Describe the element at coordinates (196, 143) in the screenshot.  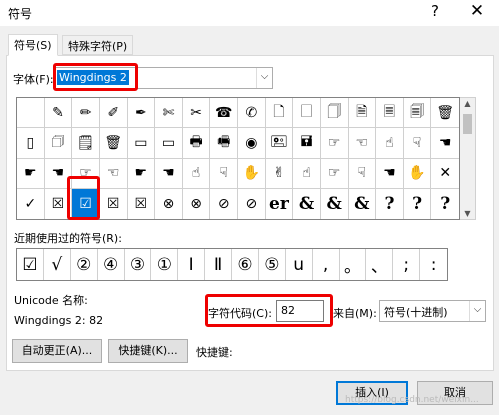
I see `symbol-cell: 🖶` at that location.